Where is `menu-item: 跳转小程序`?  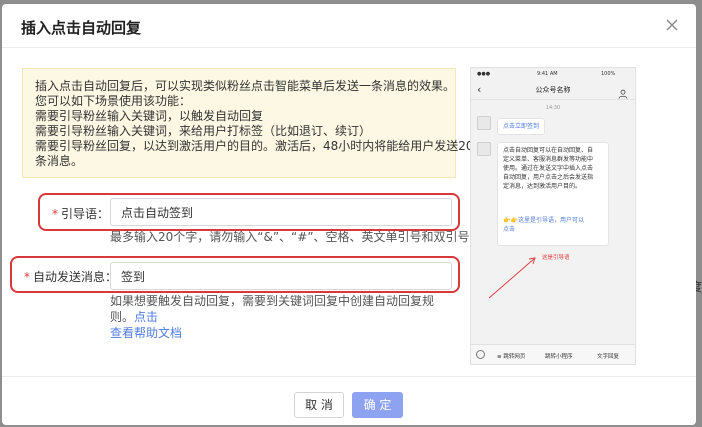 menu-item: 跳转小程序 is located at coordinates (559, 357).